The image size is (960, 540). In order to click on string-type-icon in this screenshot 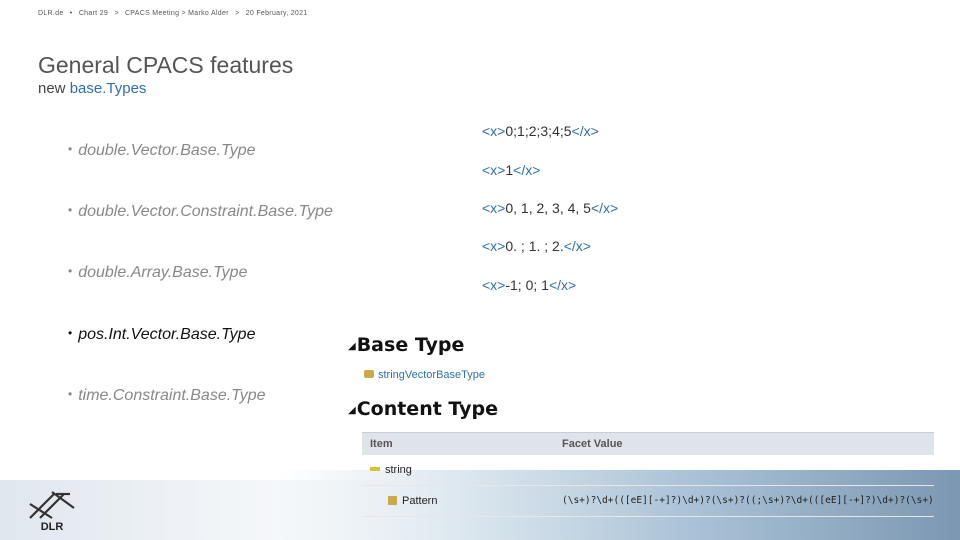, I will do `click(375, 469)`.